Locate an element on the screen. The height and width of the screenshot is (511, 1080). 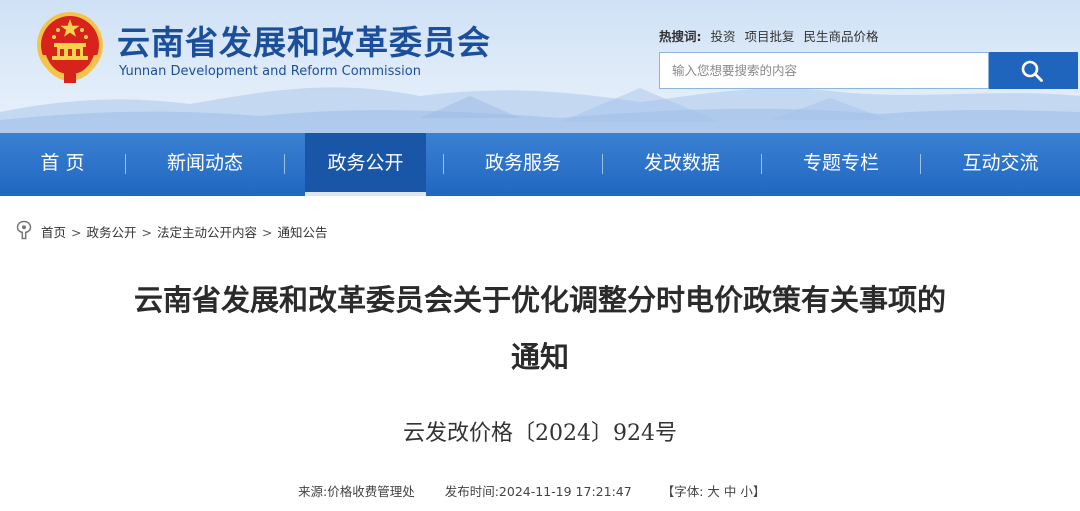
nav-item-label: 新闻动态 is located at coordinates (204, 163).